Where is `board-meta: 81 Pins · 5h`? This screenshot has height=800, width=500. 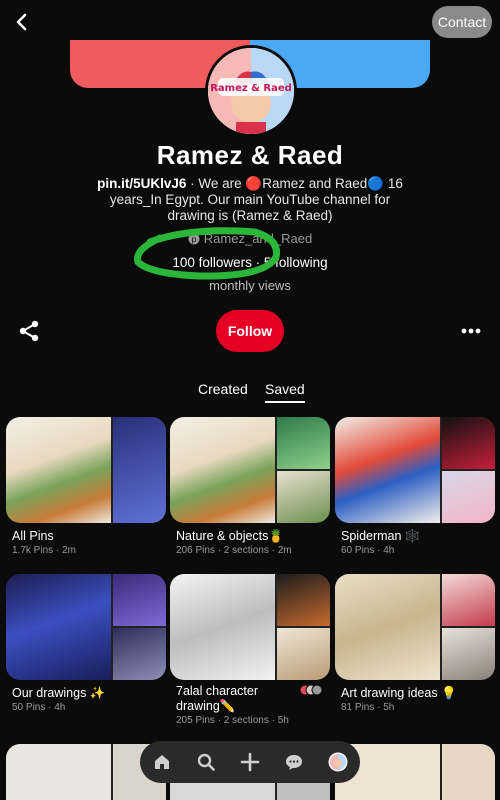
board-meta: 81 Pins · 5h is located at coordinates (368, 707).